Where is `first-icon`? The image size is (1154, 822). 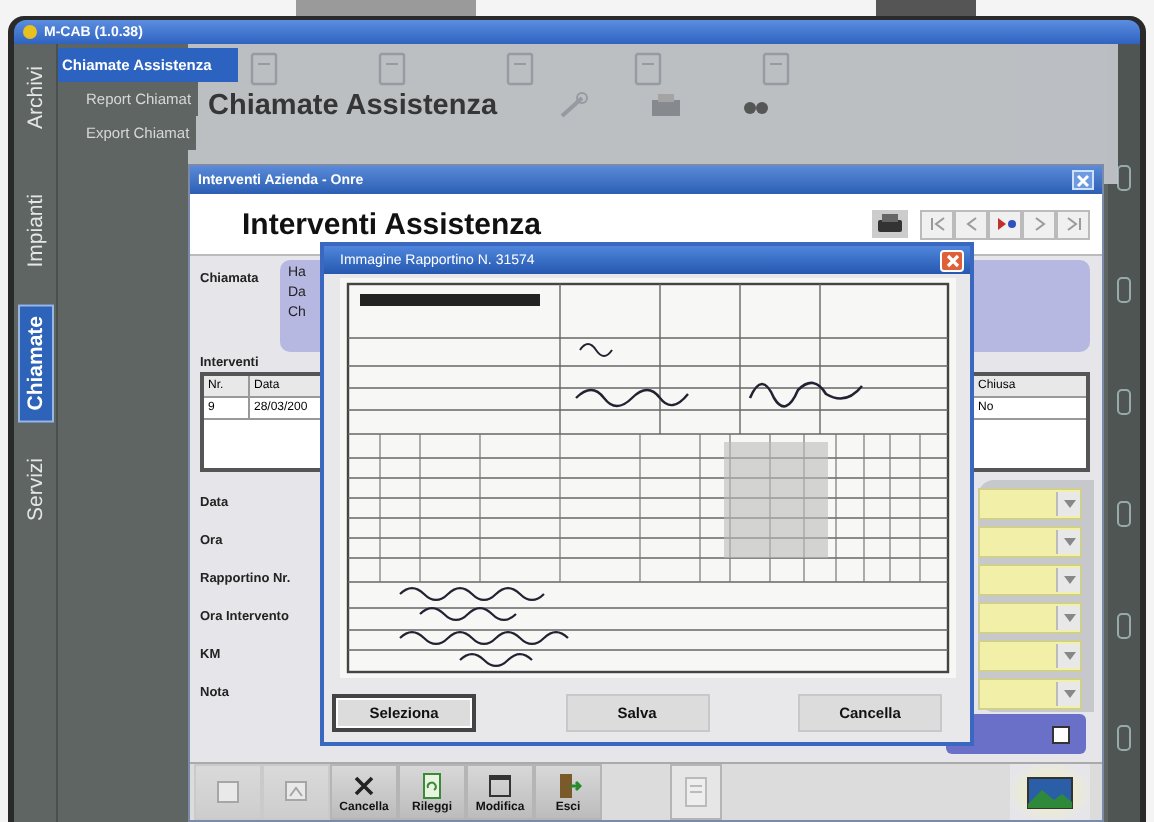 first-icon is located at coordinates (937, 224).